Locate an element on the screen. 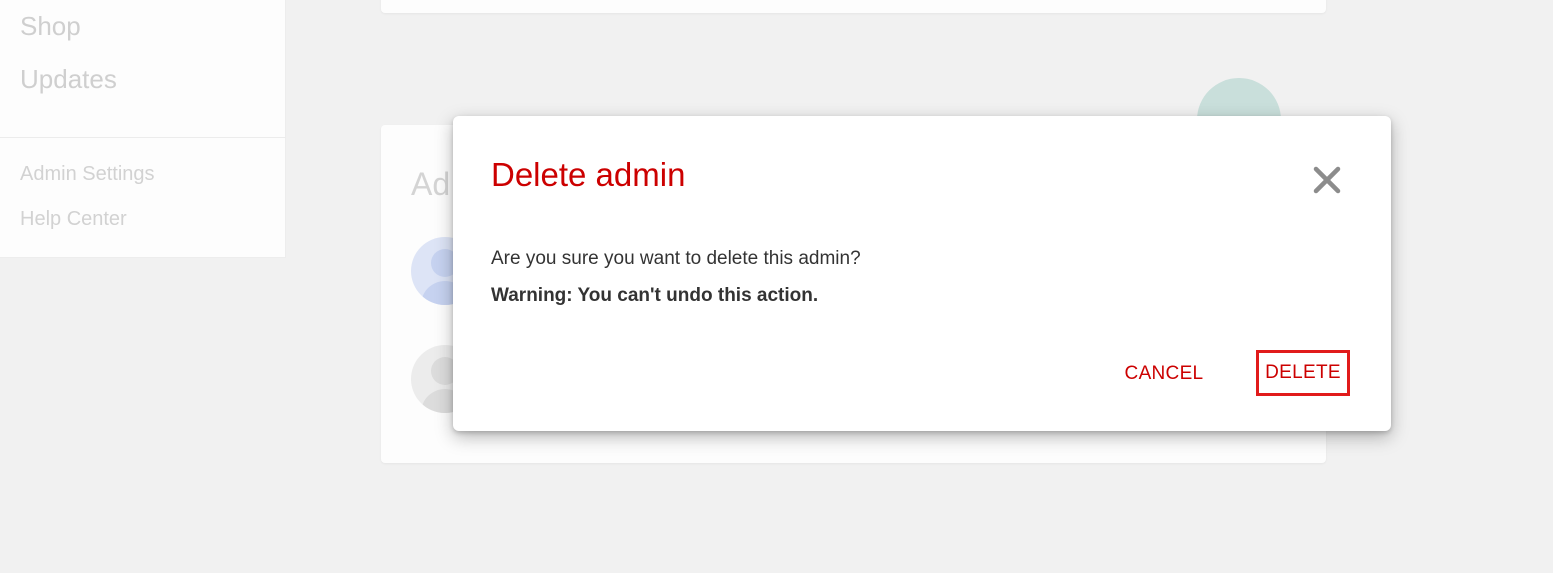  cancel-button: CANCEL is located at coordinates (1164, 374).